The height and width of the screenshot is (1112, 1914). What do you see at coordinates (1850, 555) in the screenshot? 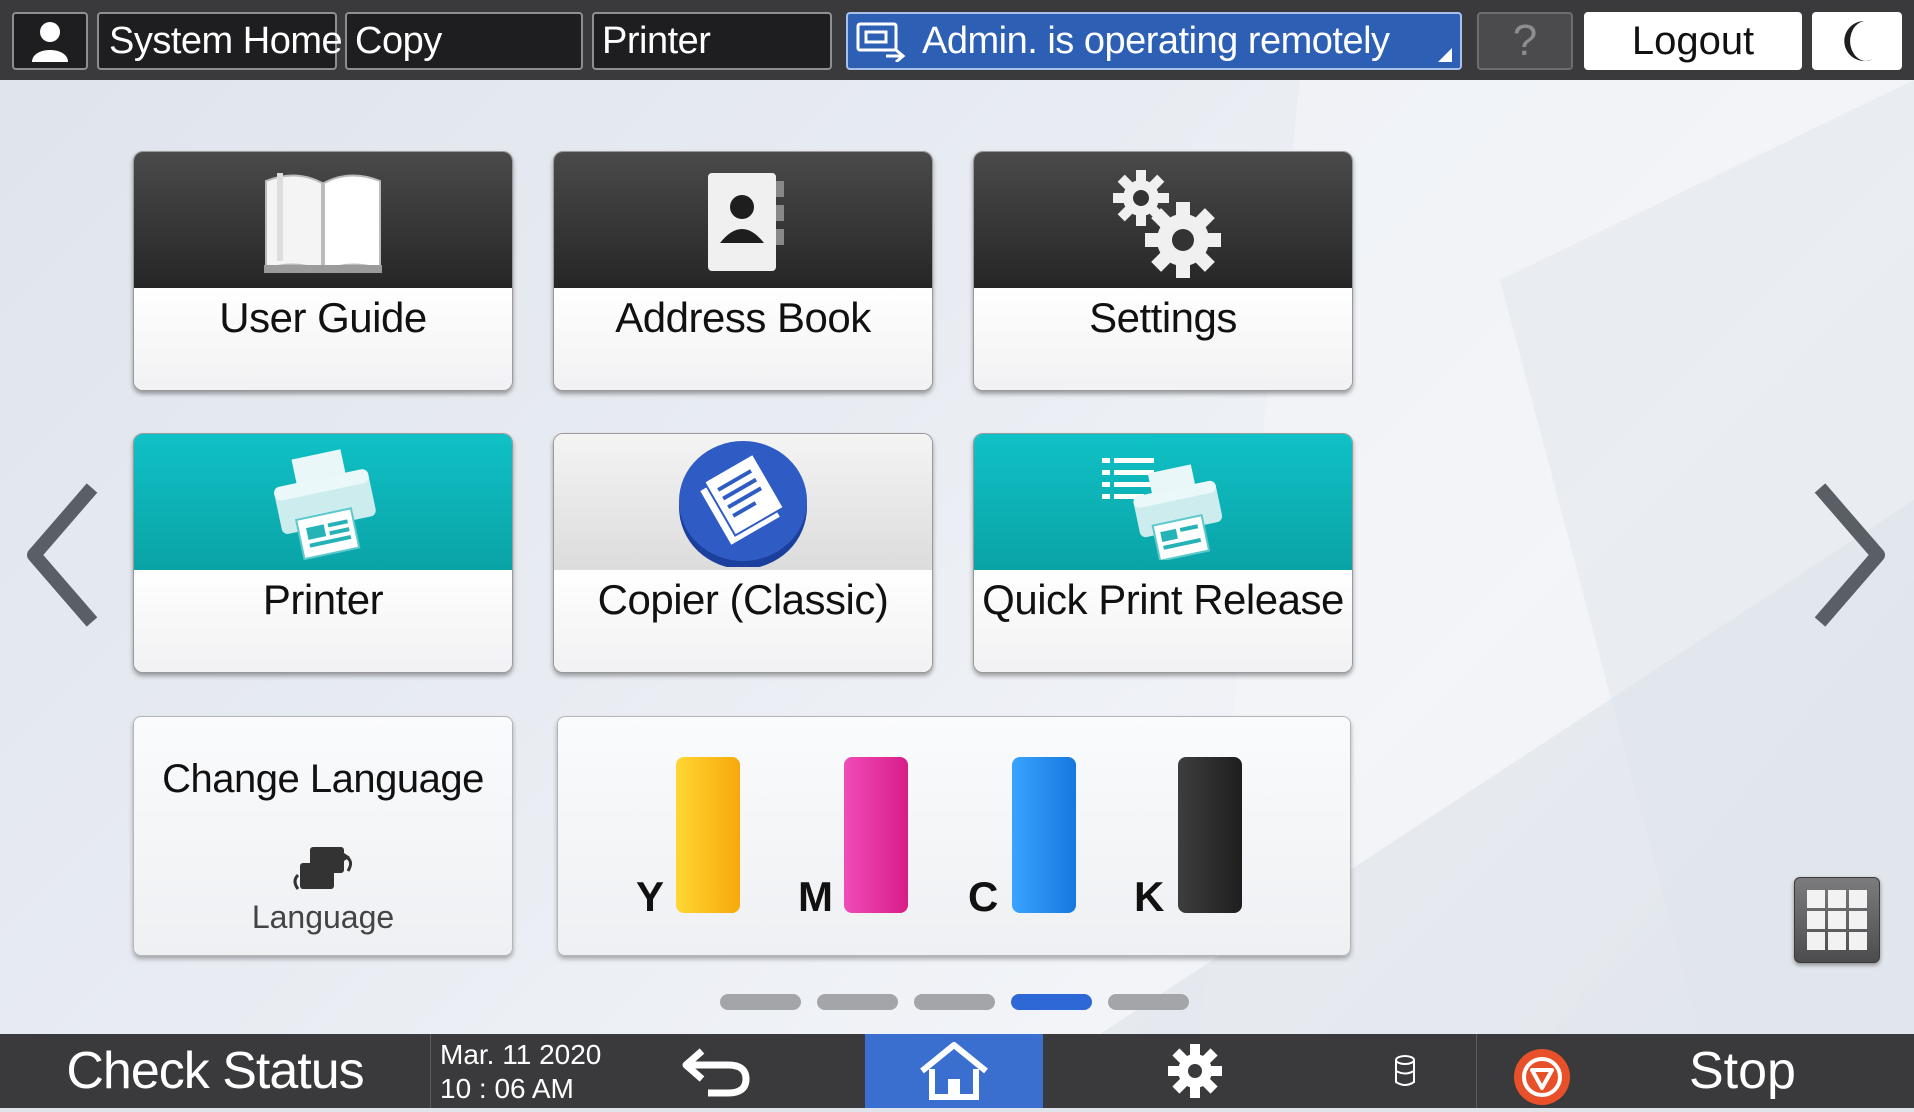
I see `next-page-arrow-icon` at bounding box center [1850, 555].